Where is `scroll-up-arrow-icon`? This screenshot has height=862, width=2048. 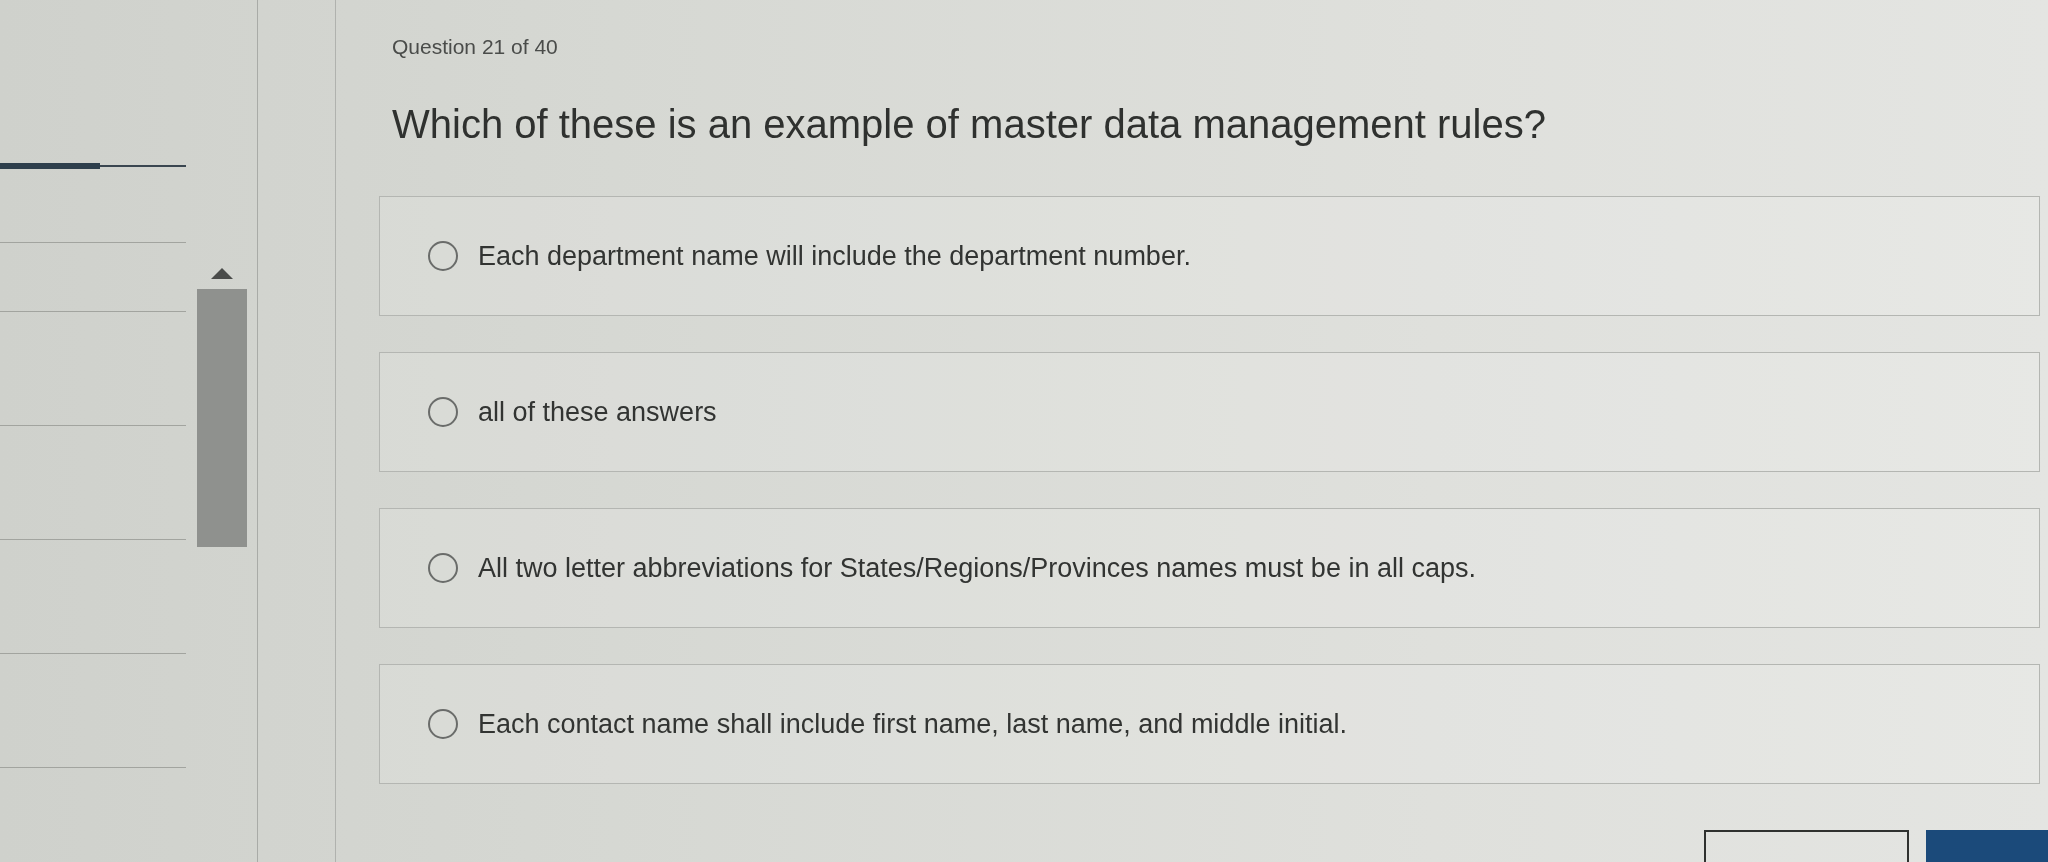 scroll-up-arrow-icon is located at coordinates (221, 273).